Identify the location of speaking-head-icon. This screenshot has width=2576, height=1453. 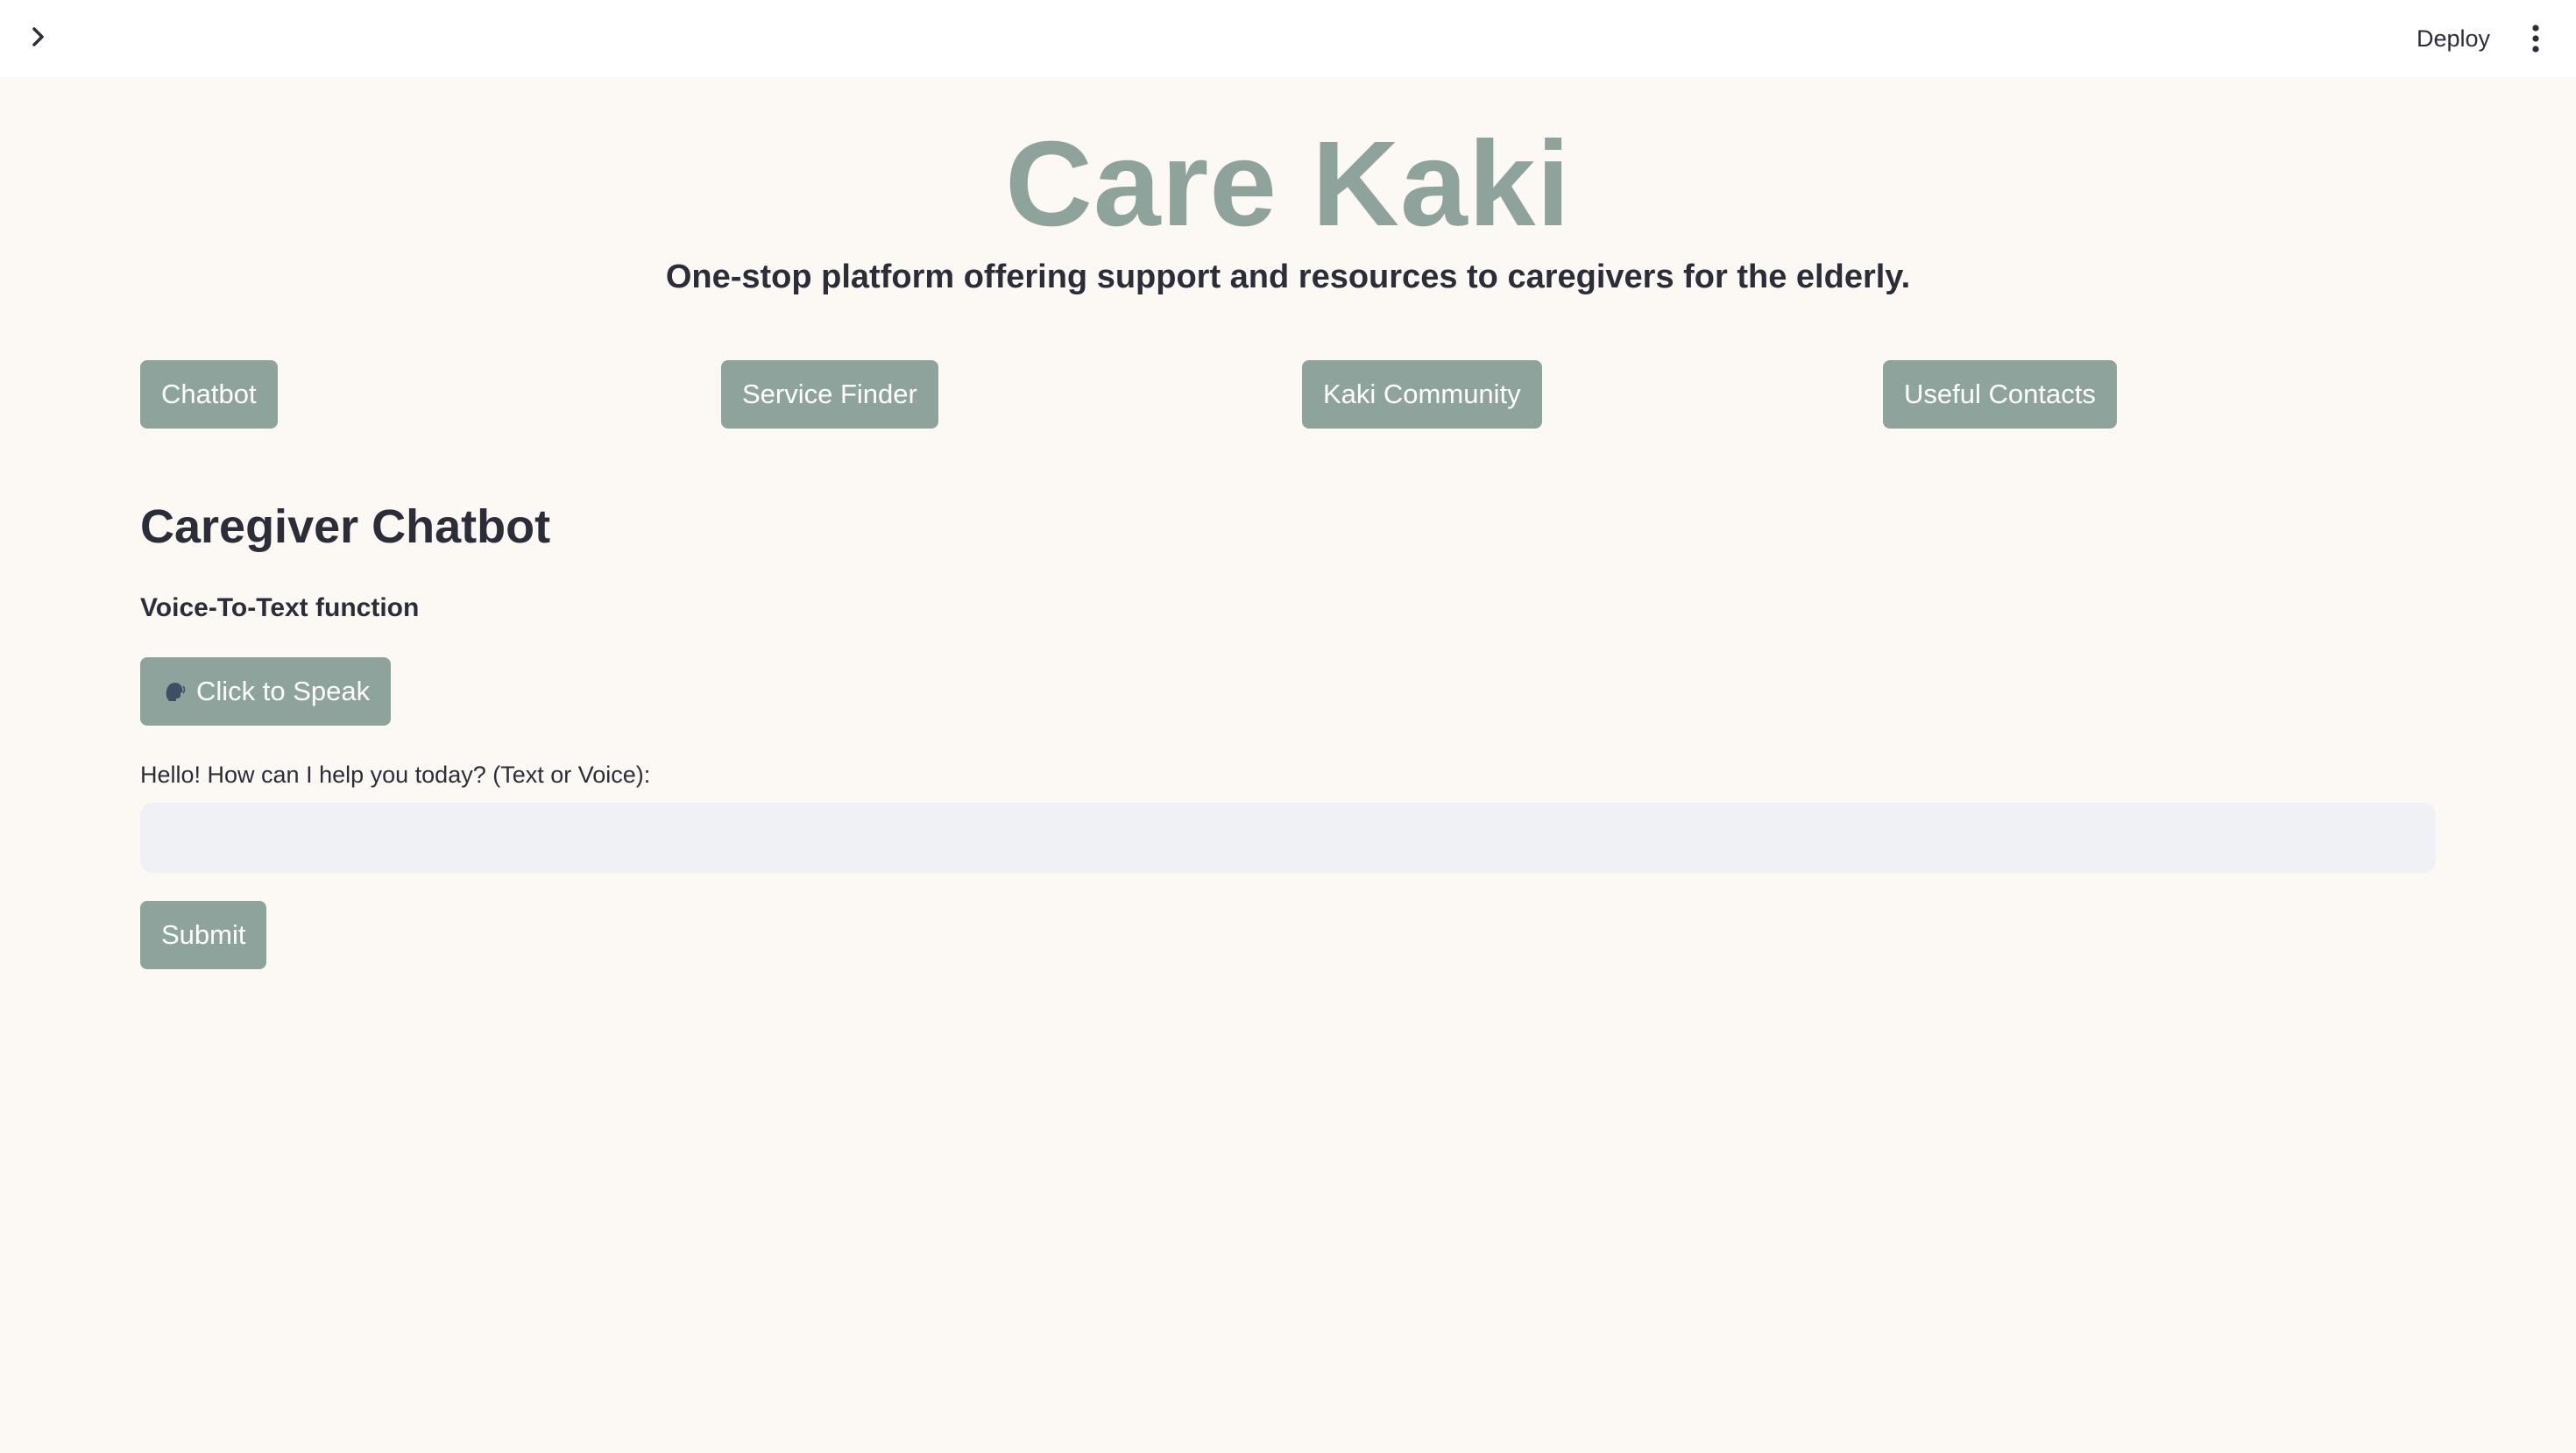
(174, 691).